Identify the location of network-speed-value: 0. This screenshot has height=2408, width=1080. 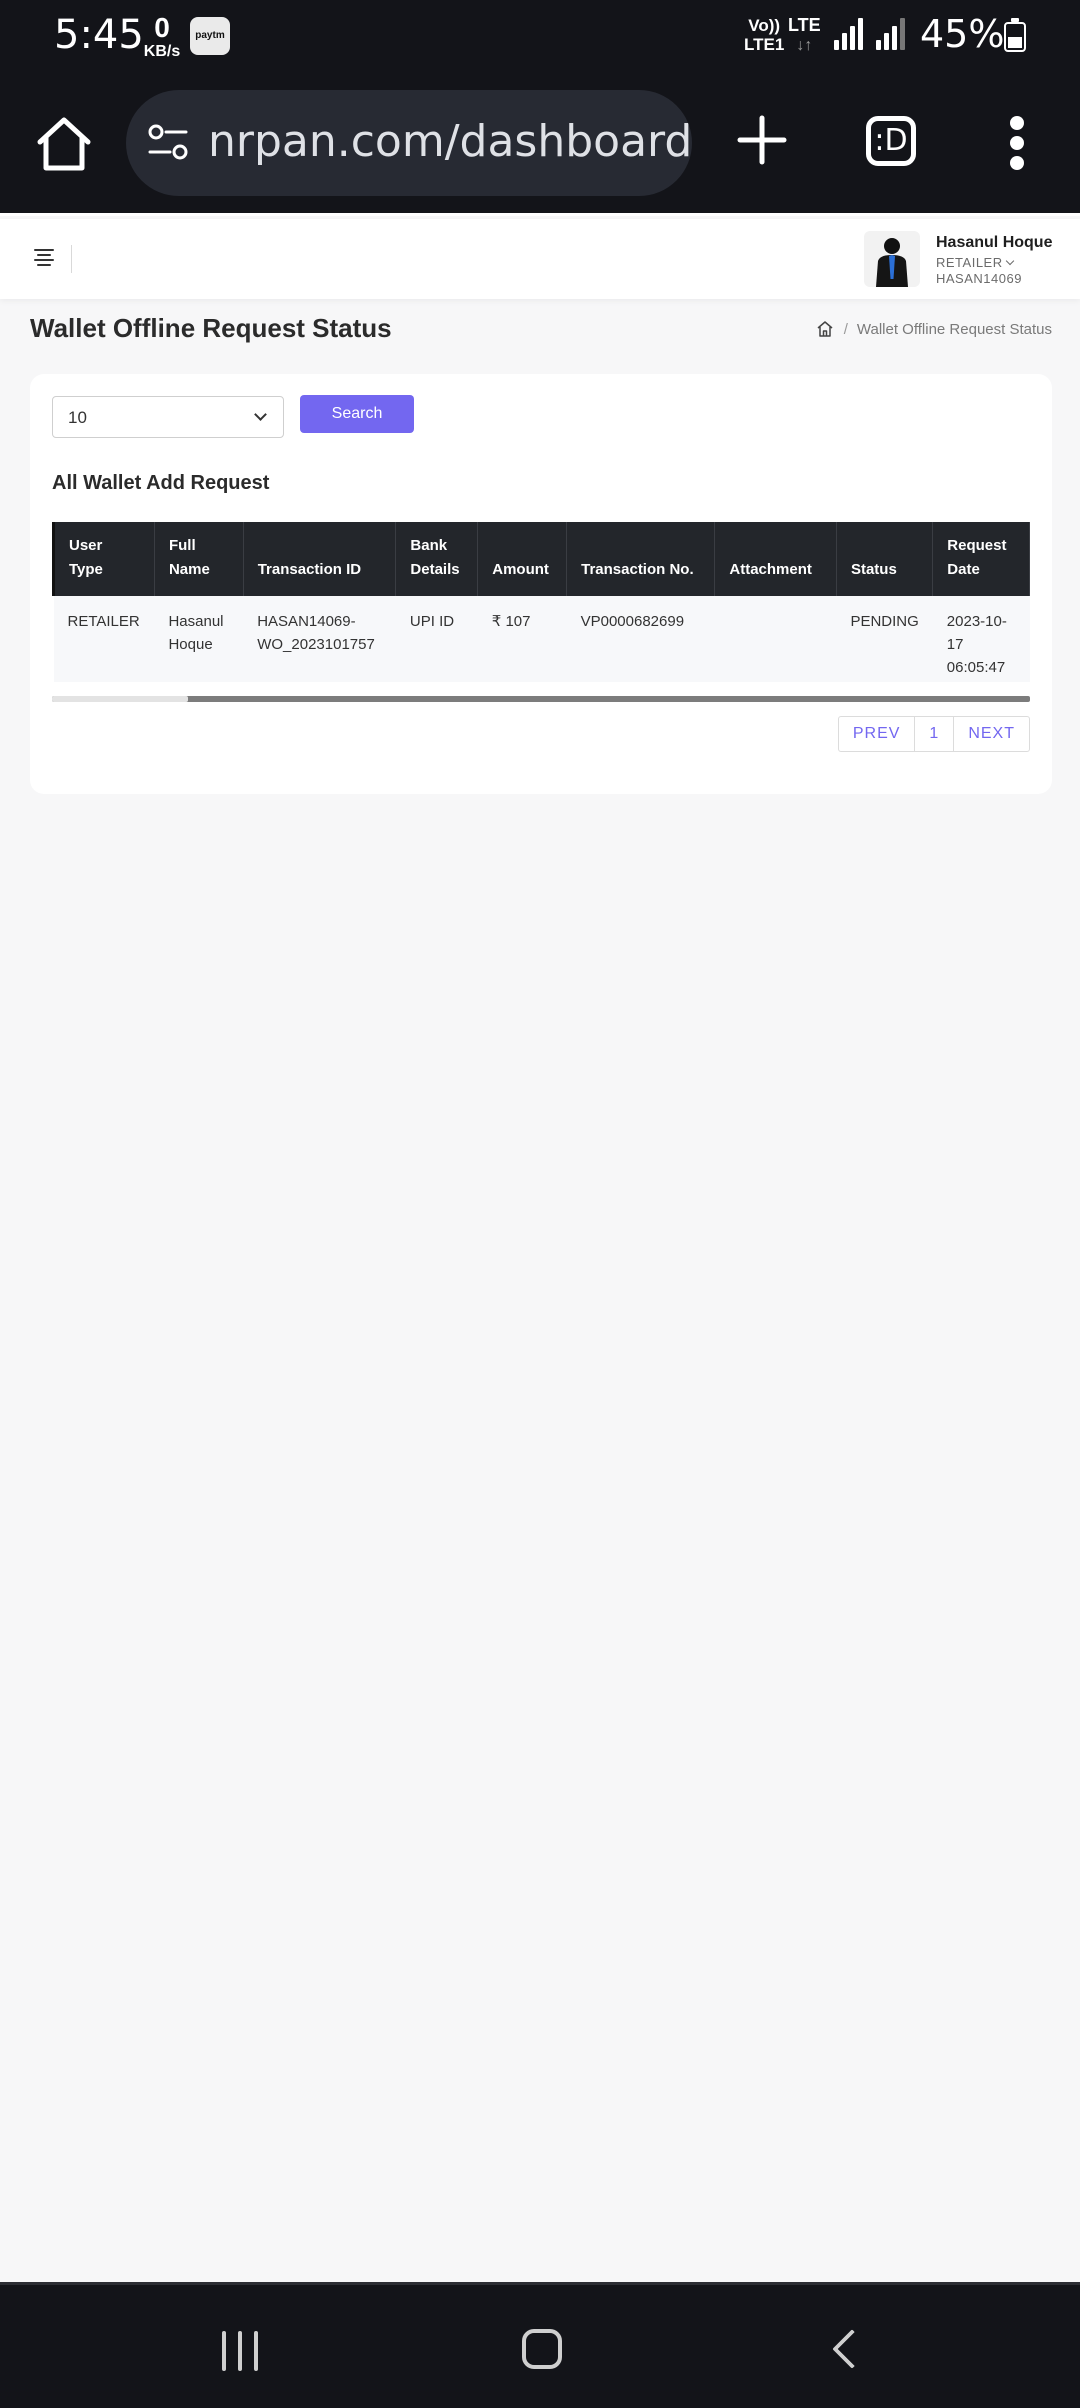
(162, 27).